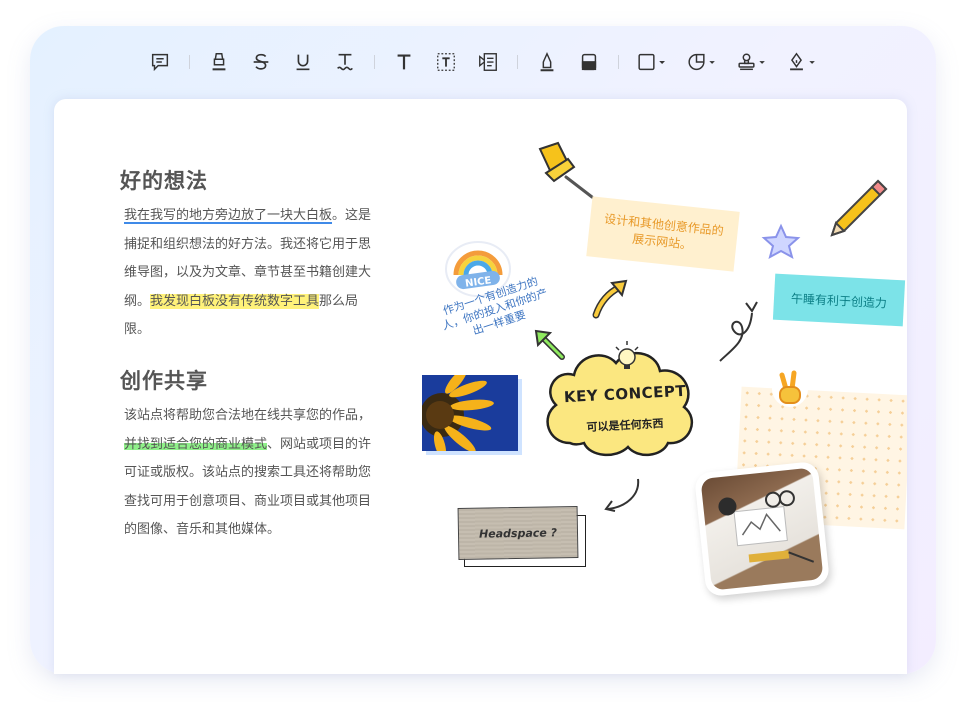 This screenshot has width=965, height=702. What do you see at coordinates (611, 298) in the screenshot?
I see `arrow-up-yellow-icon` at bounding box center [611, 298].